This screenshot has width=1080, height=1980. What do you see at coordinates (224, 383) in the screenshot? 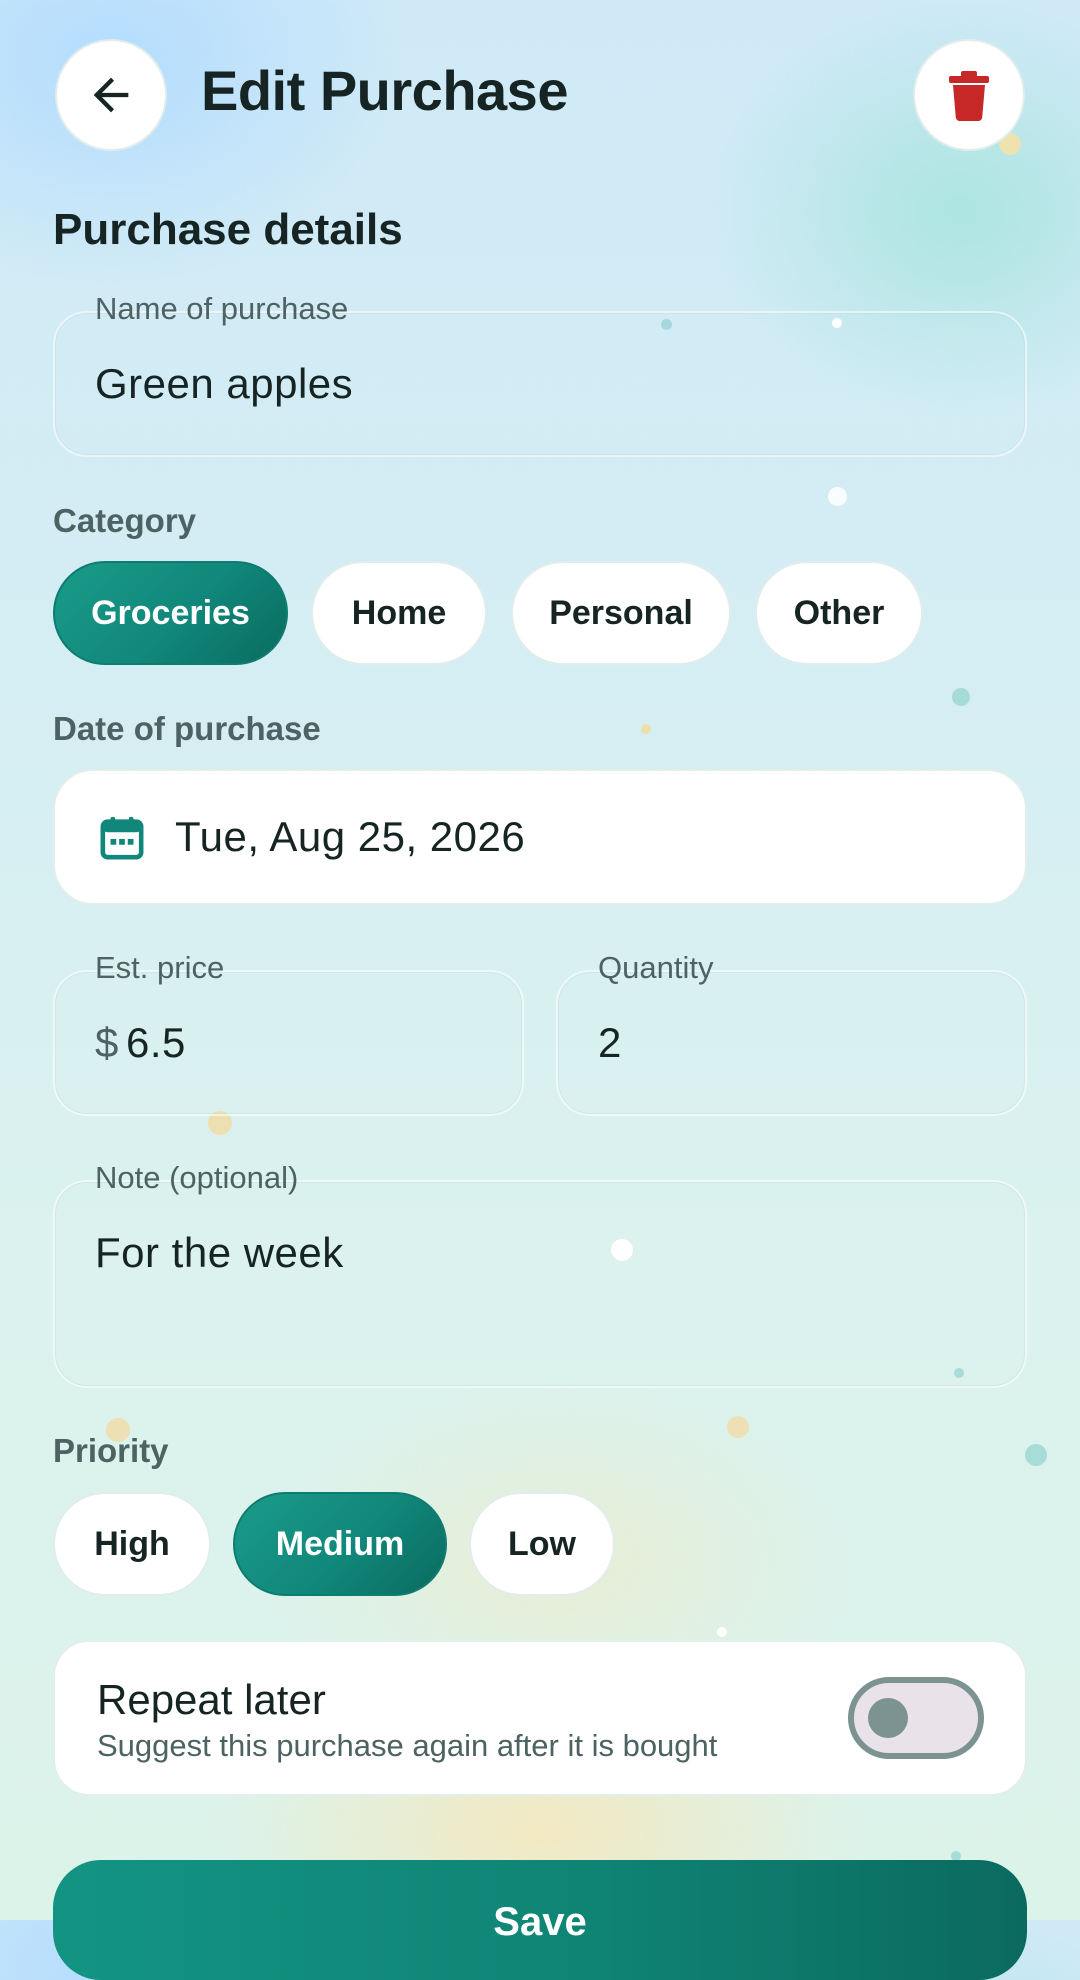
I see `name-field-value: Green apples` at bounding box center [224, 383].